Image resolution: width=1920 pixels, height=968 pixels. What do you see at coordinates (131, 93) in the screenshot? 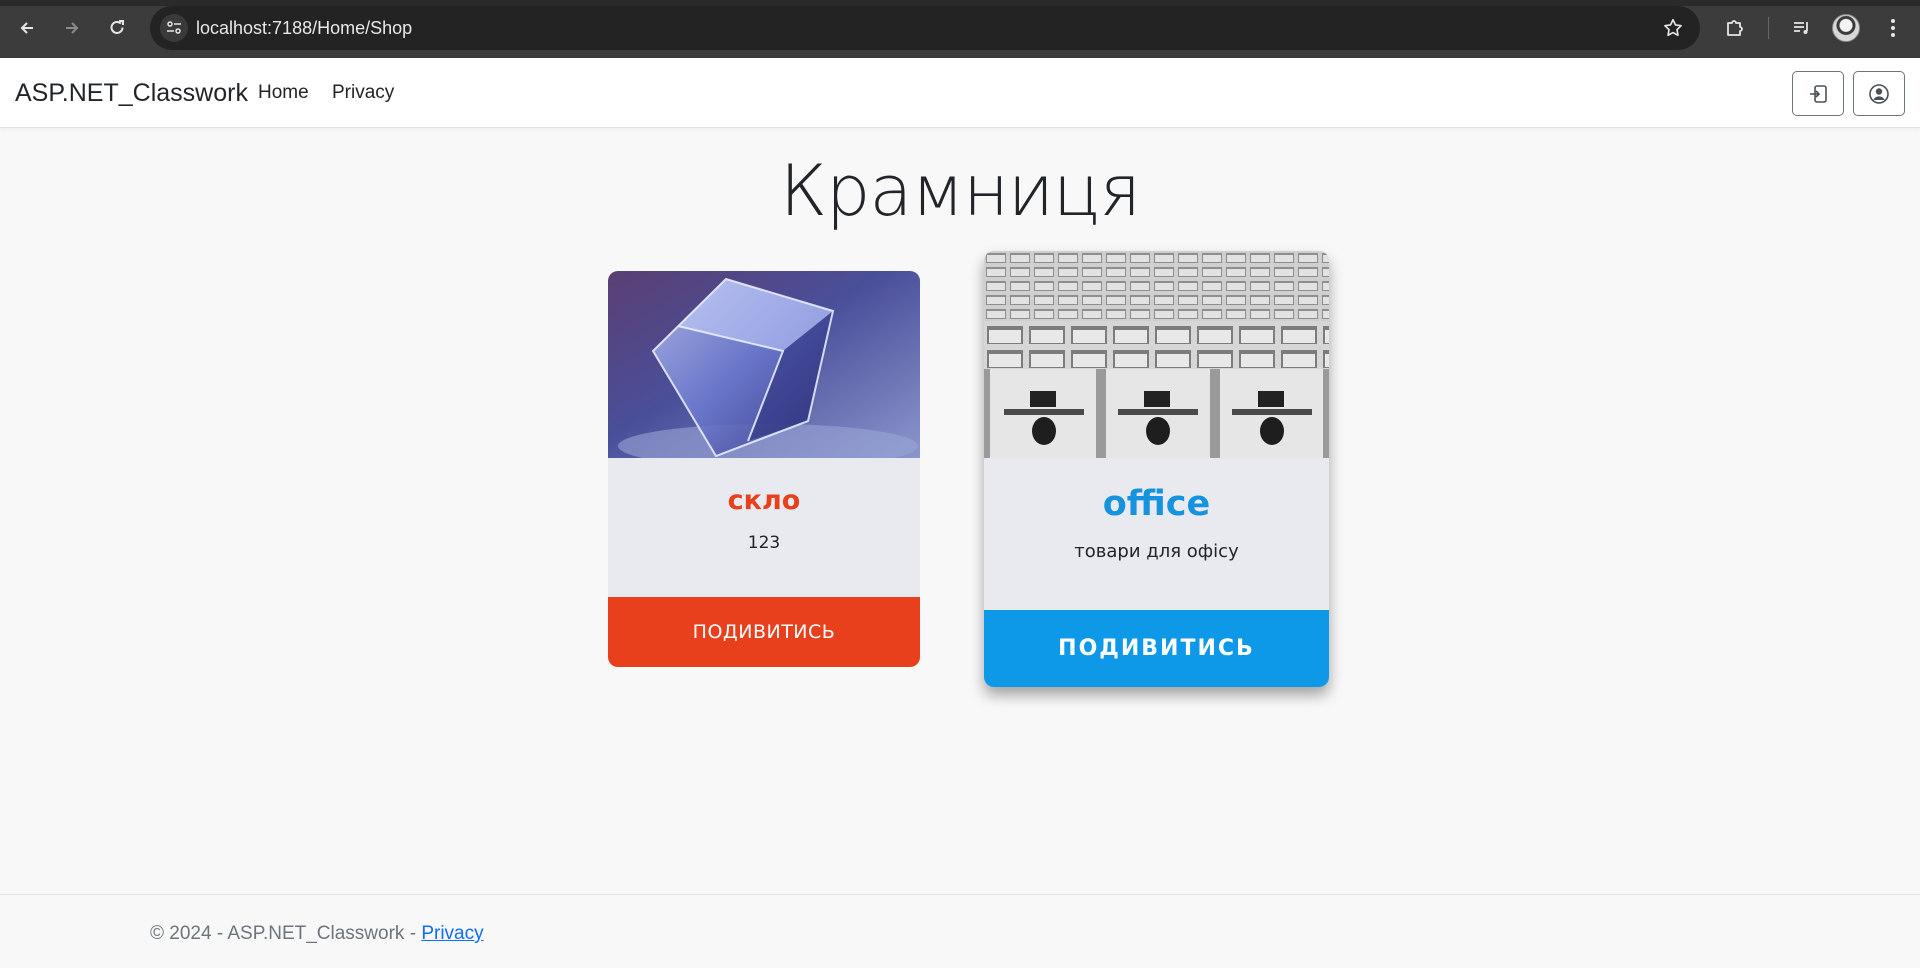
I see `brand-link: ASP.NET_Classwork` at bounding box center [131, 93].